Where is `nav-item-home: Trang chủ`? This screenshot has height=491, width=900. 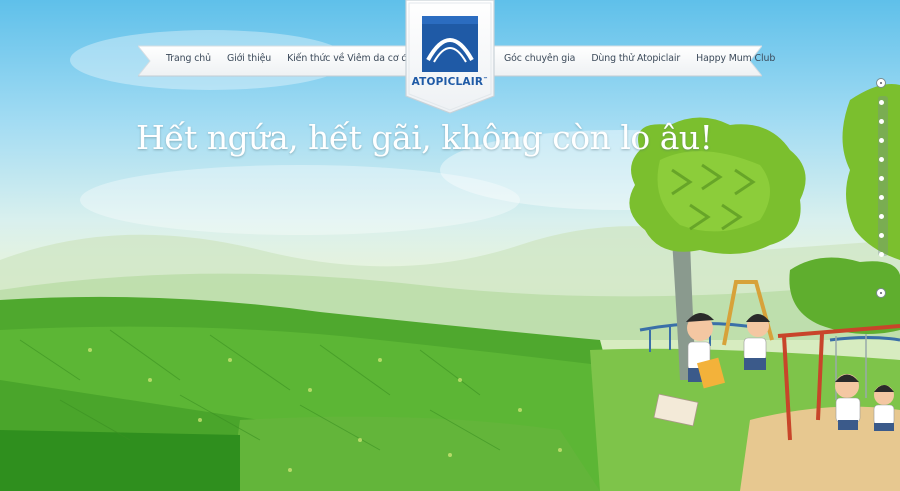
nav-item-home: Trang chủ is located at coordinates (188, 58).